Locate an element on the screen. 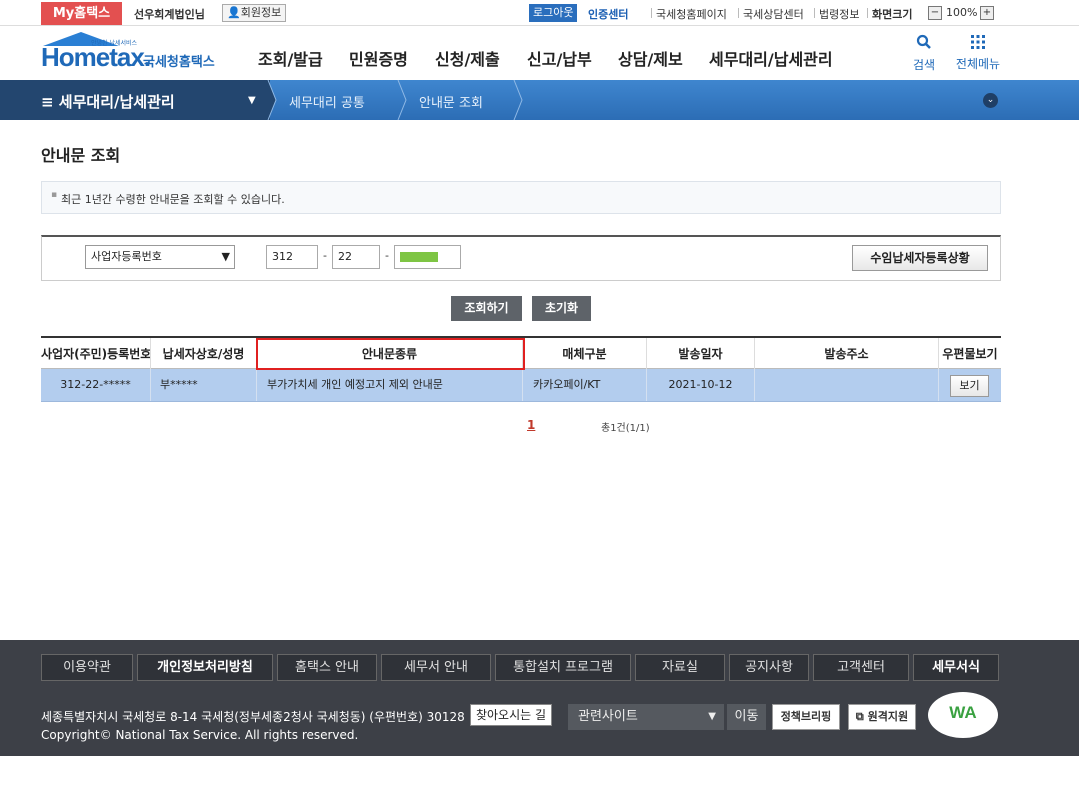 The width and height of the screenshot is (1079, 790). nav-report-pay: 신고/납부 is located at coordinates (559, 58).